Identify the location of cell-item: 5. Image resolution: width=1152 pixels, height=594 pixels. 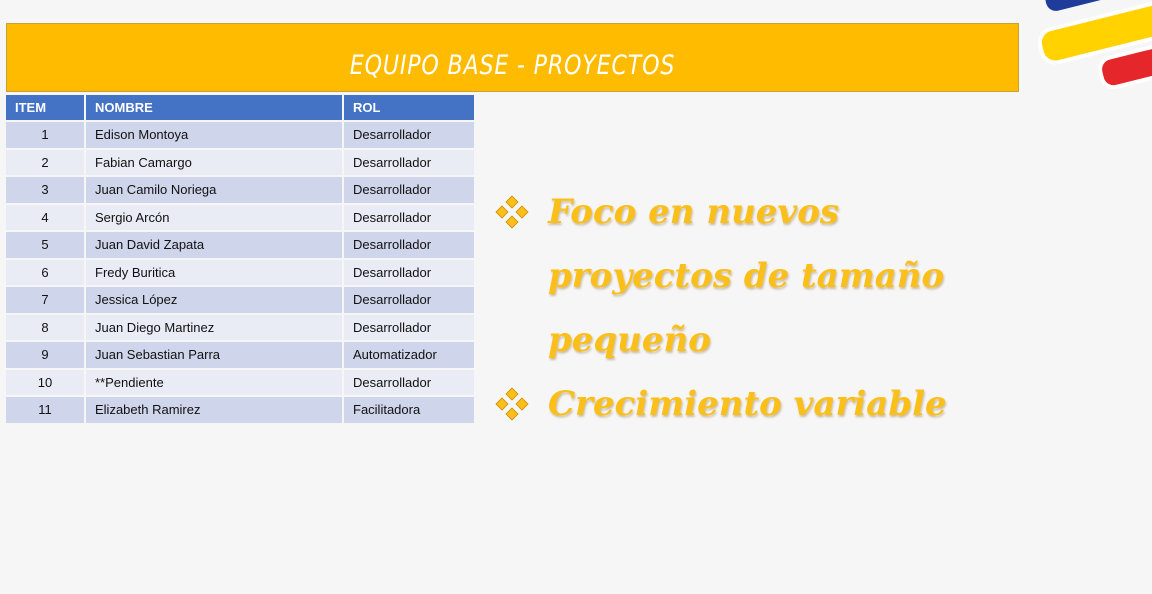
(45, 245).